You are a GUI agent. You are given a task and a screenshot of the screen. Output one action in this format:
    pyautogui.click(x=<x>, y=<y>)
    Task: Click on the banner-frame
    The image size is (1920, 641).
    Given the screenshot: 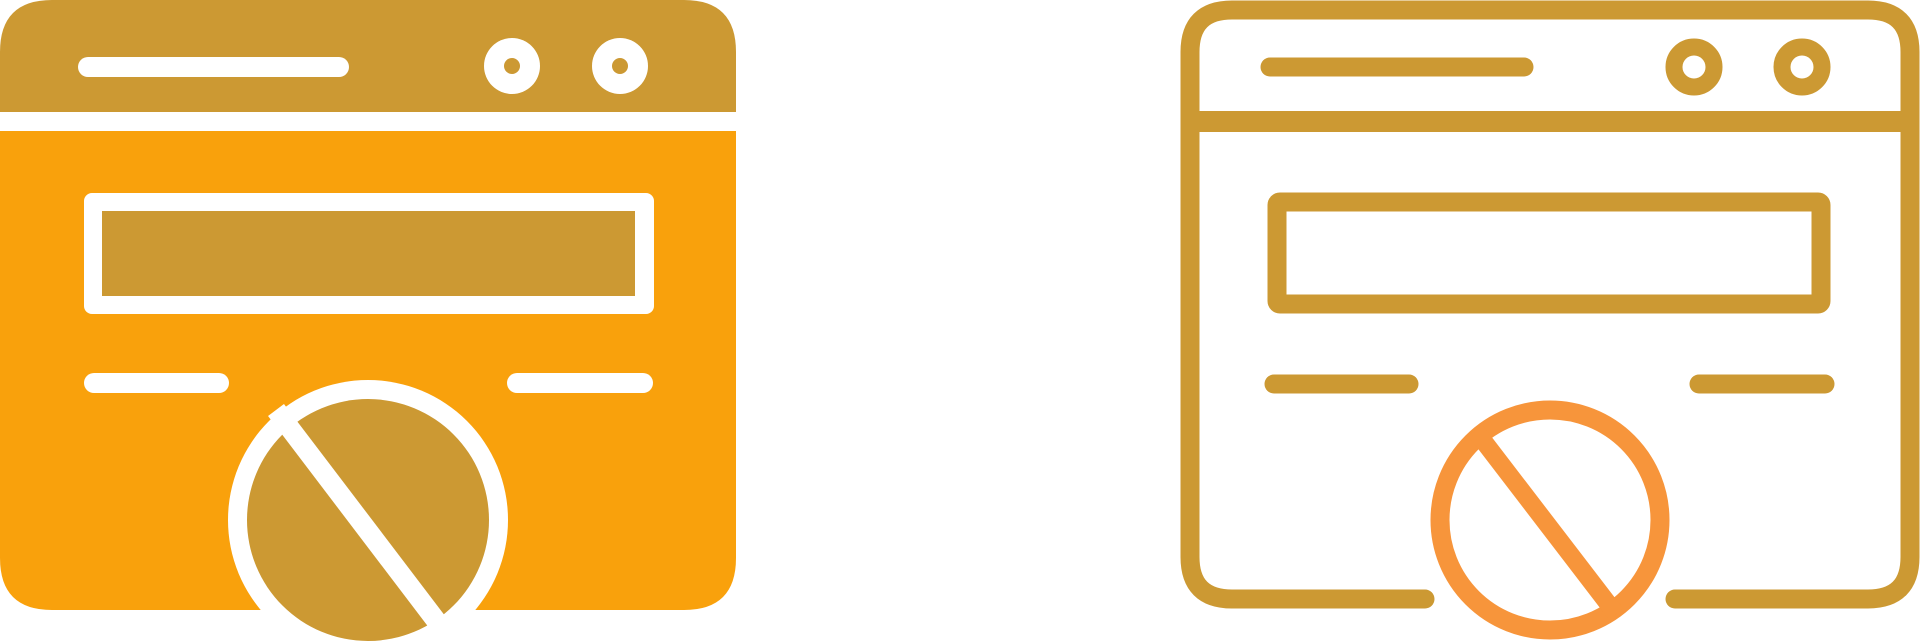 What is the action you would take?
    pyautogui.click(x=1549, y=253)
    